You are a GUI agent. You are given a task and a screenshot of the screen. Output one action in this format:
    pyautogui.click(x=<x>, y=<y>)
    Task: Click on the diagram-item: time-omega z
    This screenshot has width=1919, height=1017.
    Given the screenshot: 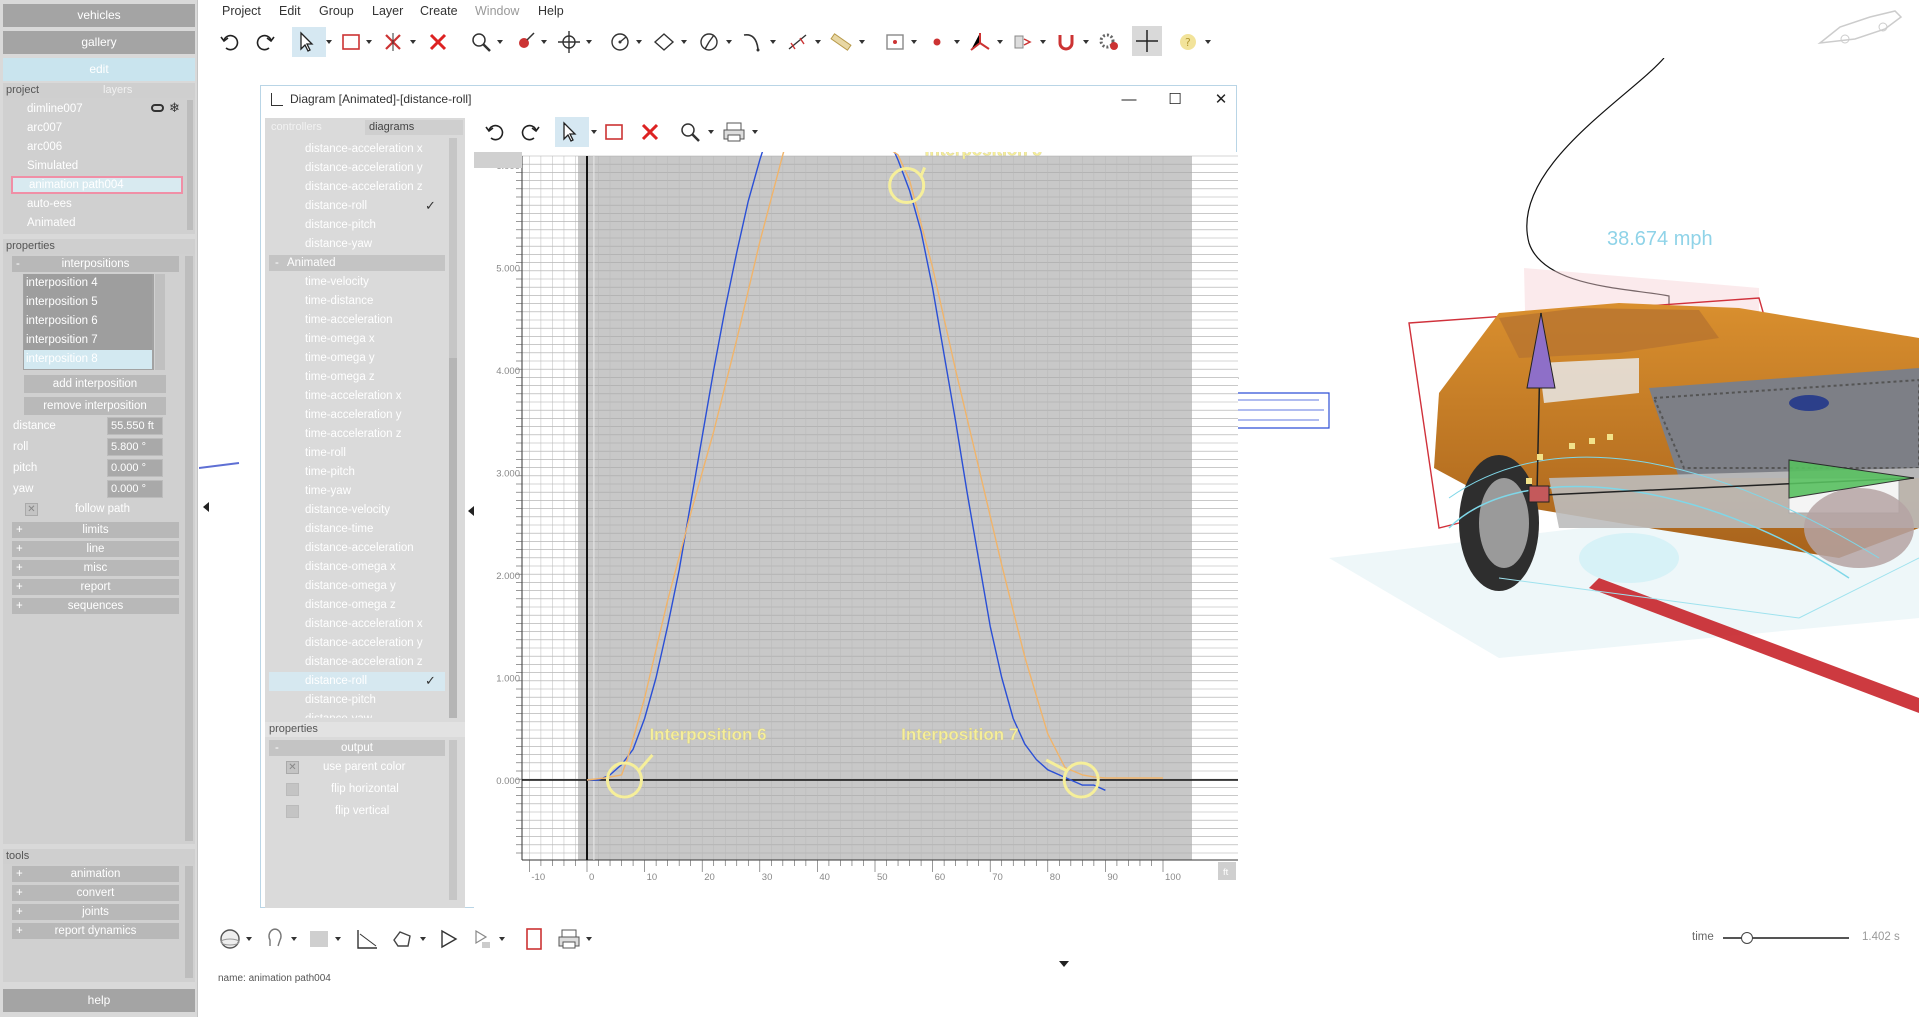 What is the action you would take?
    pyautogui.click(x=340, y=377)
    